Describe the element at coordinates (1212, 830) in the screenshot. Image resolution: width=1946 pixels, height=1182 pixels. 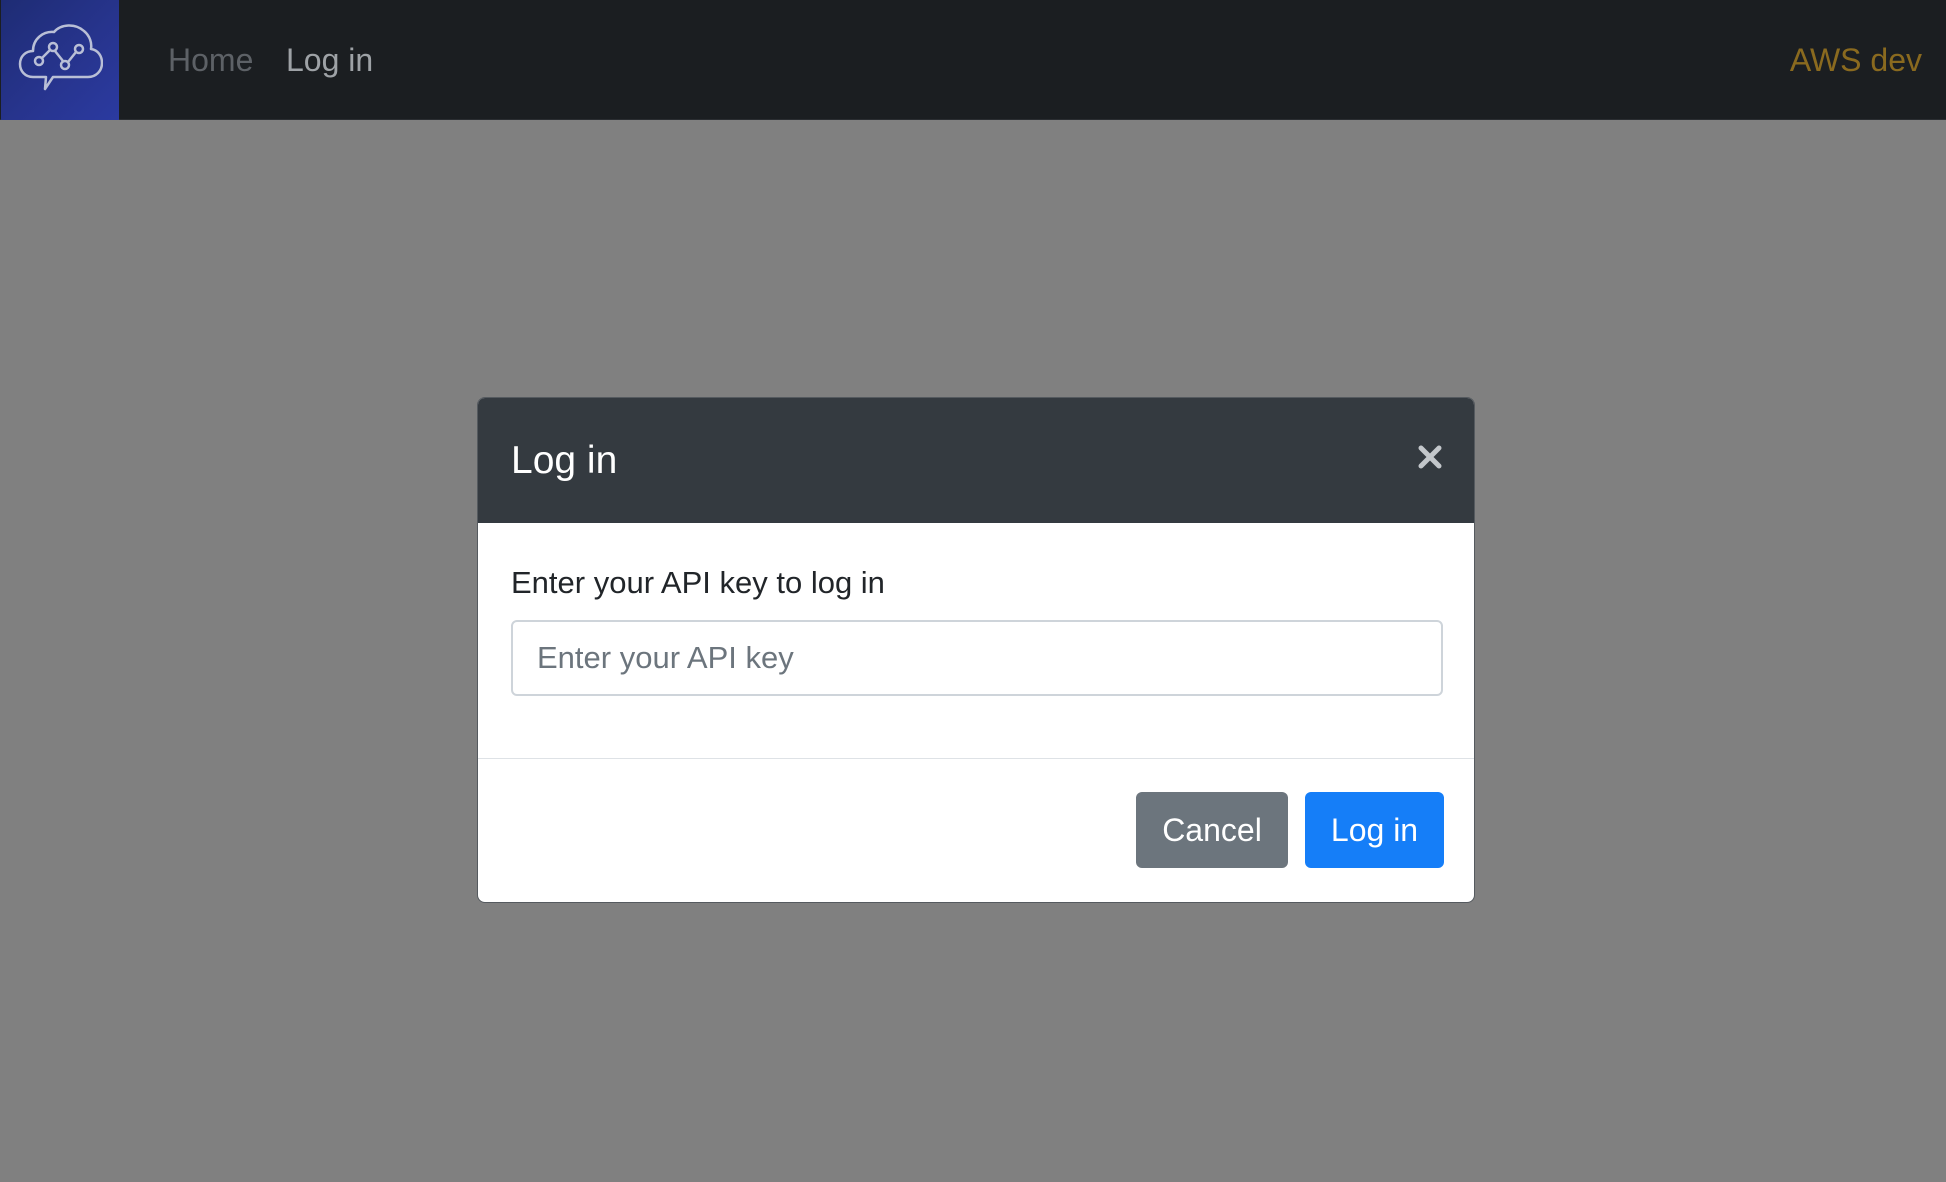
I see `cancel-button: Cancel` at that location.